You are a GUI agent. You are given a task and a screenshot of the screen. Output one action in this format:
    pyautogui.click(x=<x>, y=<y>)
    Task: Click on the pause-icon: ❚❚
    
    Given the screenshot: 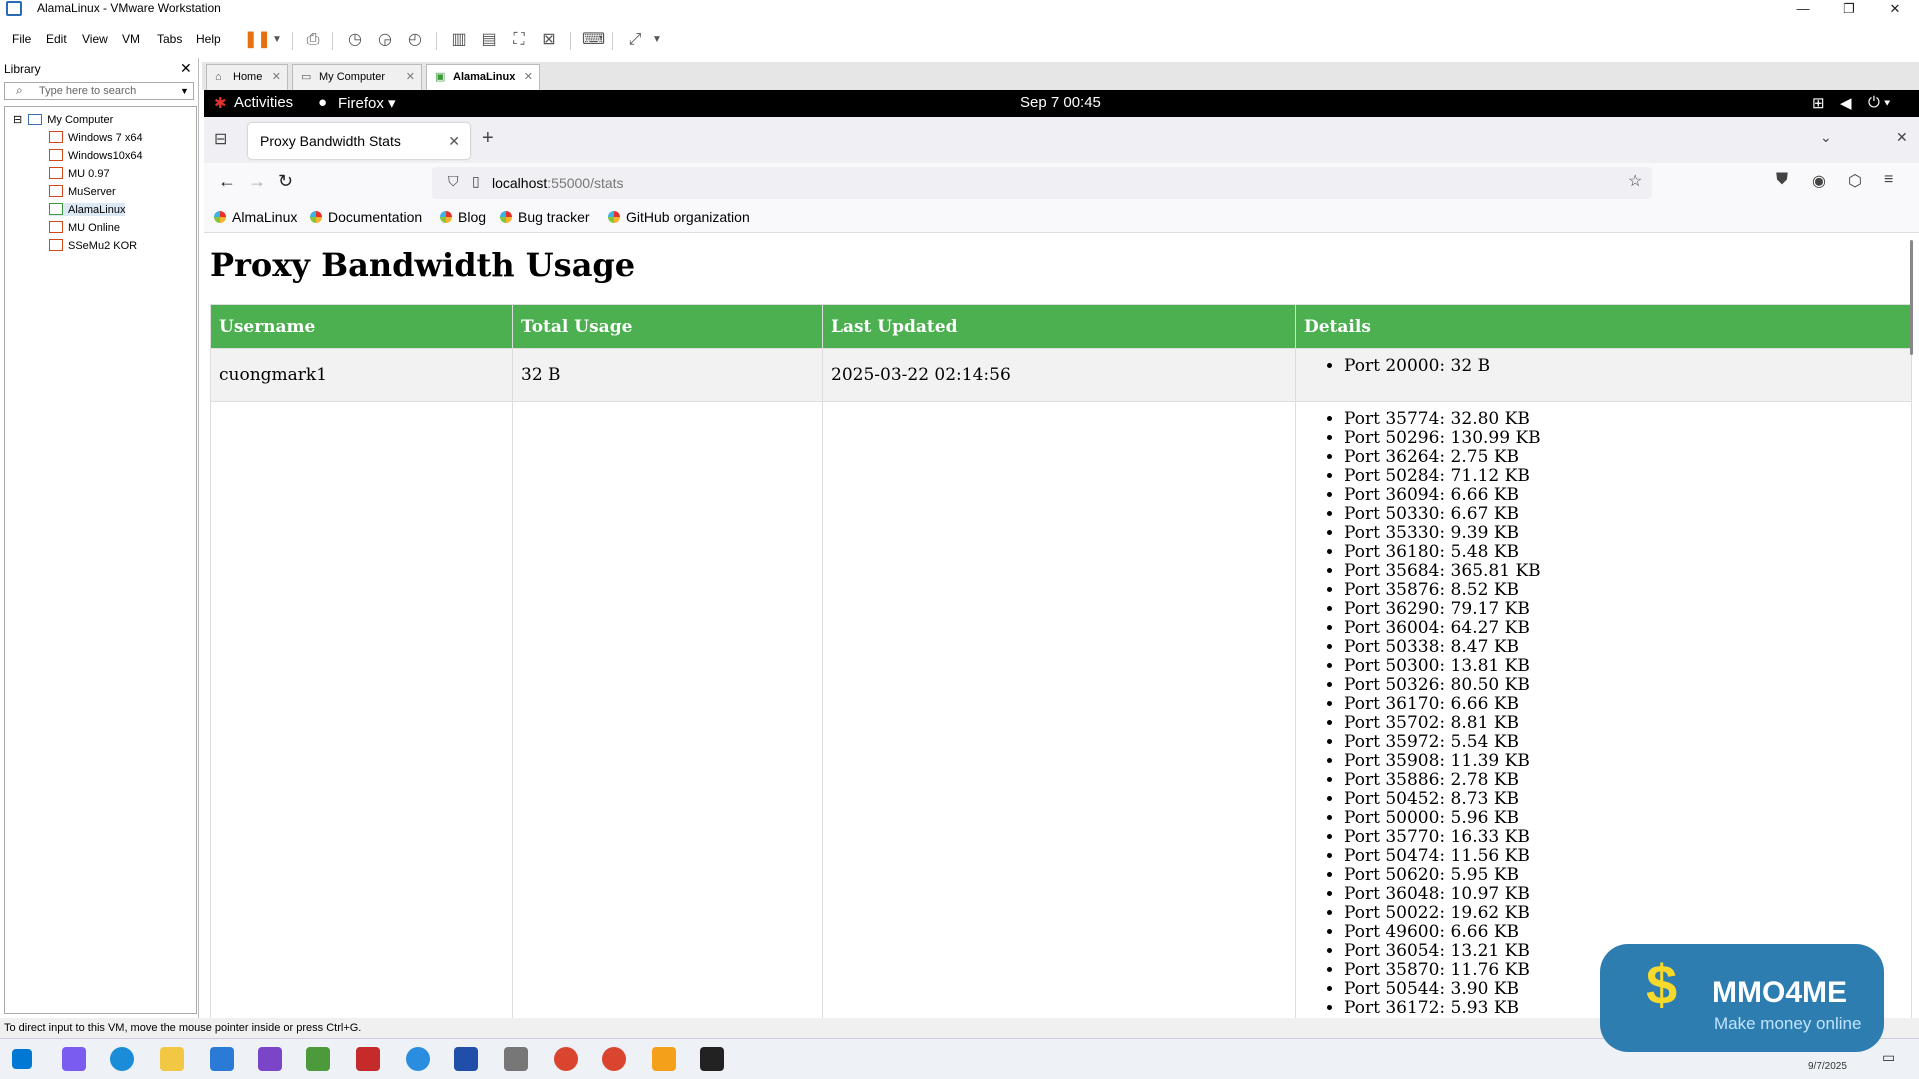 What is the action you would take?
    pyautogui.click(x=257, y=40)
    